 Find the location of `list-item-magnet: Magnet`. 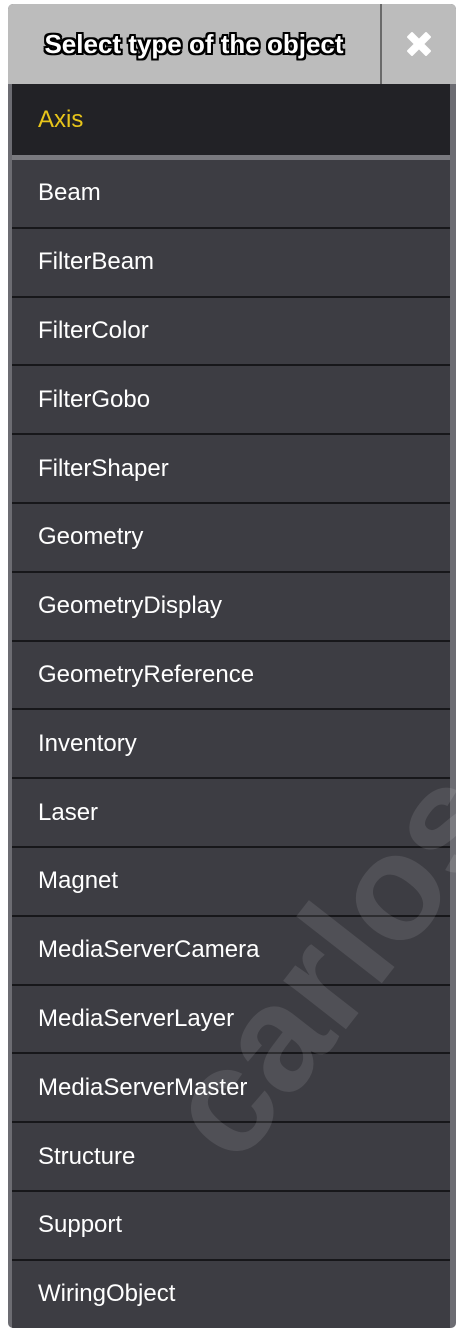

list-item-magnet: Magnet is located at coordinates (231, 882).